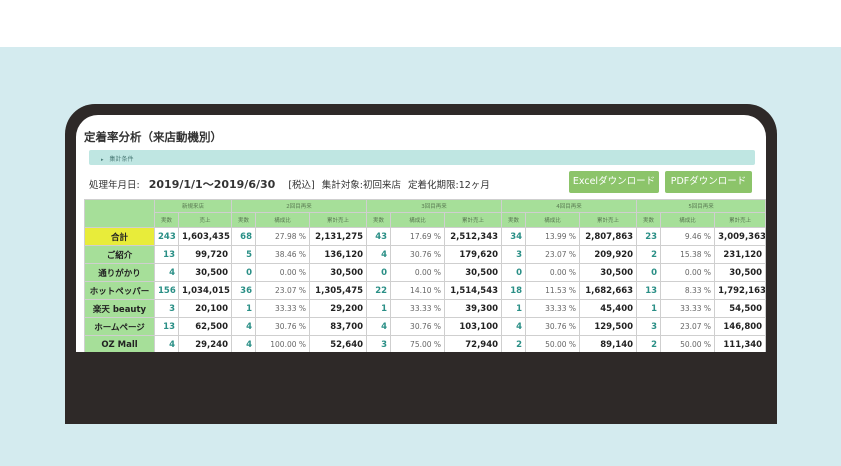  Describe the element at coordinates (514, 326) in the screenshot. I see `cell-4th-count: 4` at that location.